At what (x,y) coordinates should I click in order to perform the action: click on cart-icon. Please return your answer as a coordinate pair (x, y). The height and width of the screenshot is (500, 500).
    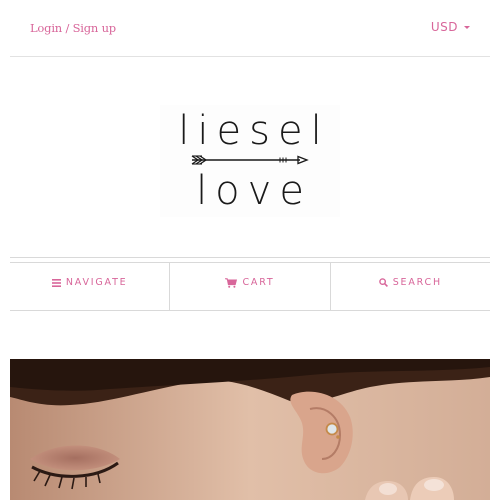
    Looking at the image, I should click on (231, 282).